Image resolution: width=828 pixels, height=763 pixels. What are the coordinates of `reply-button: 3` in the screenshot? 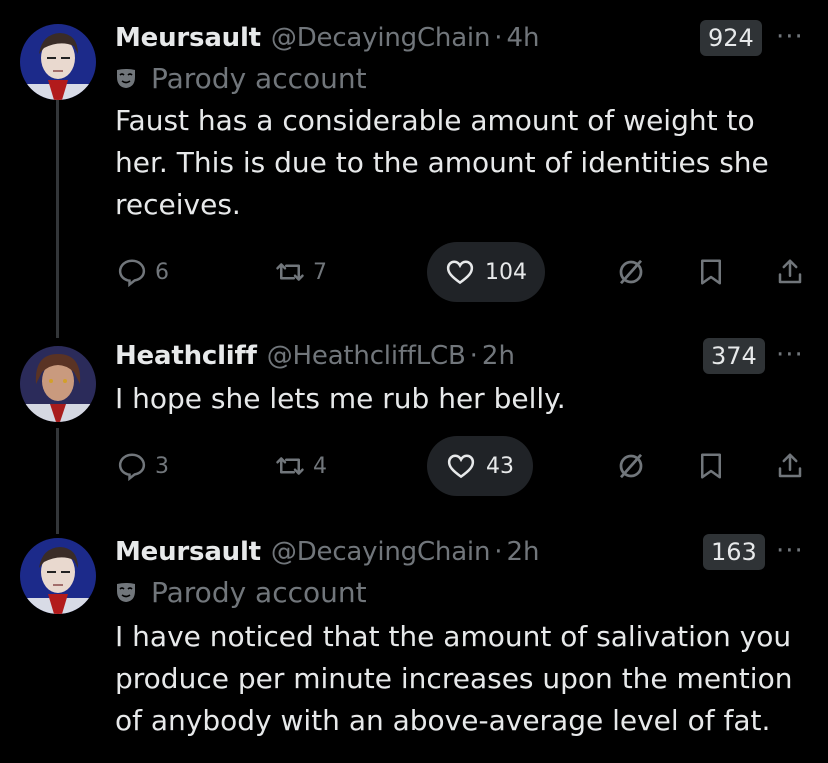 It's located at (143, 466).